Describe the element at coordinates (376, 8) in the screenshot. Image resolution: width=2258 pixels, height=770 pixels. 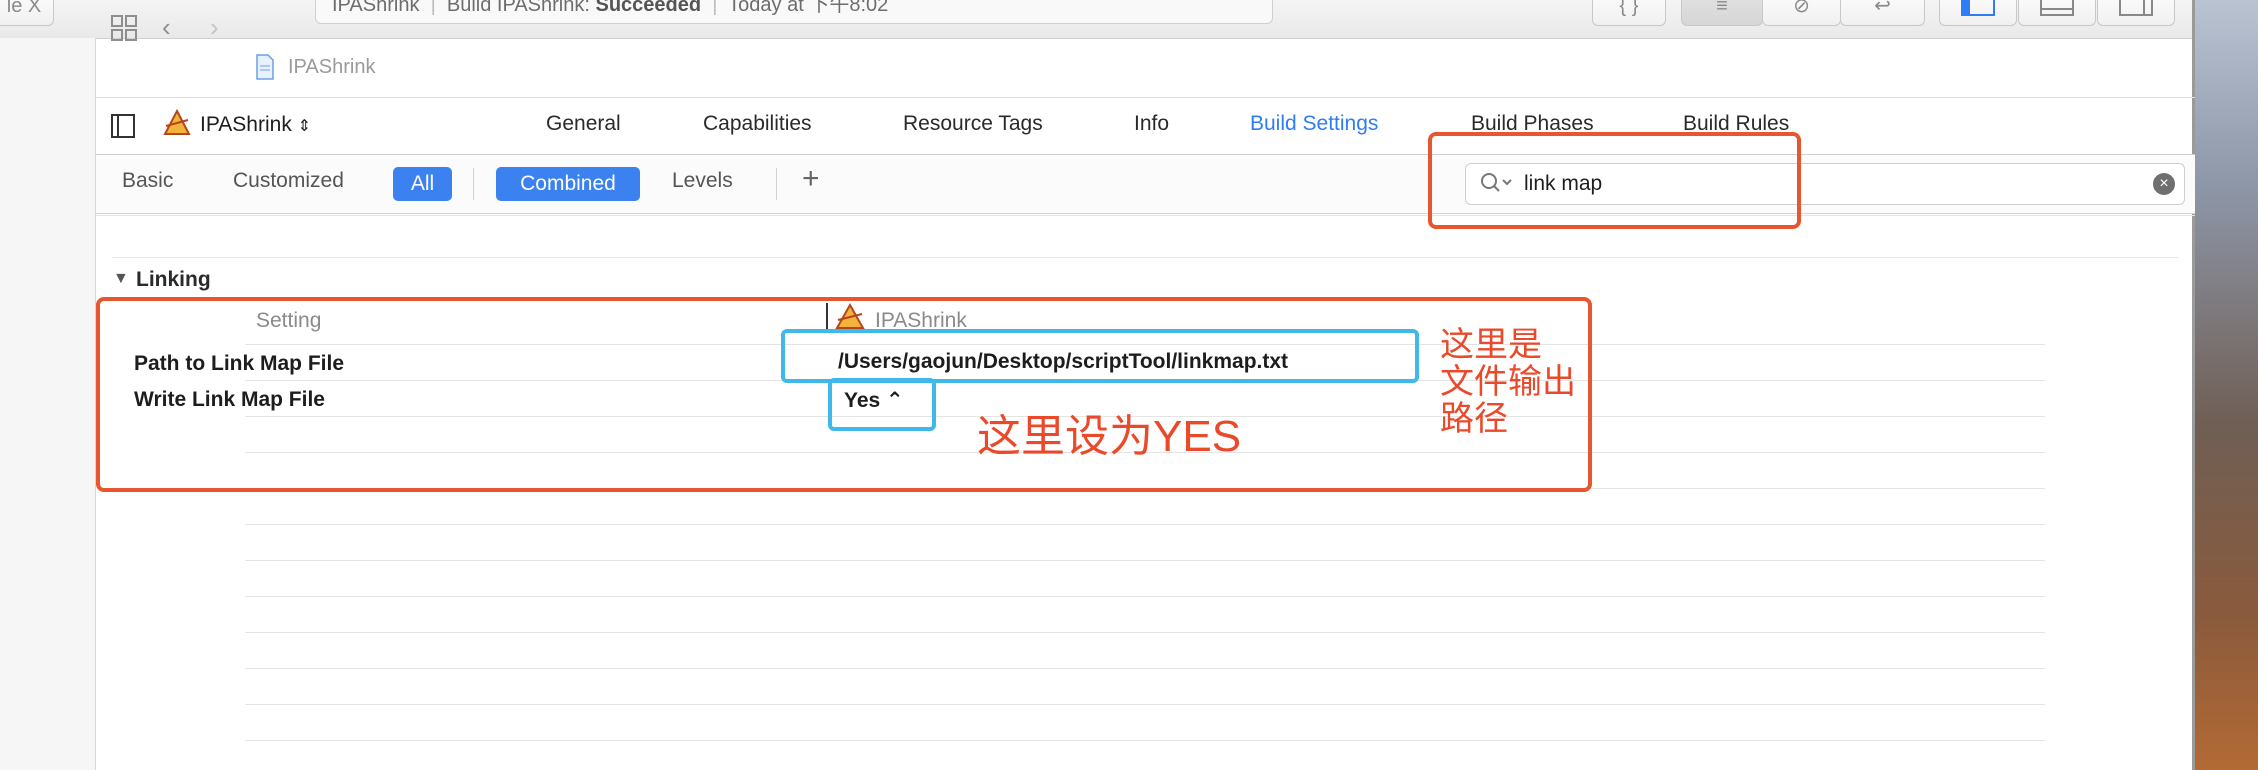
I see `activity-project: IPAShrink` at that location.